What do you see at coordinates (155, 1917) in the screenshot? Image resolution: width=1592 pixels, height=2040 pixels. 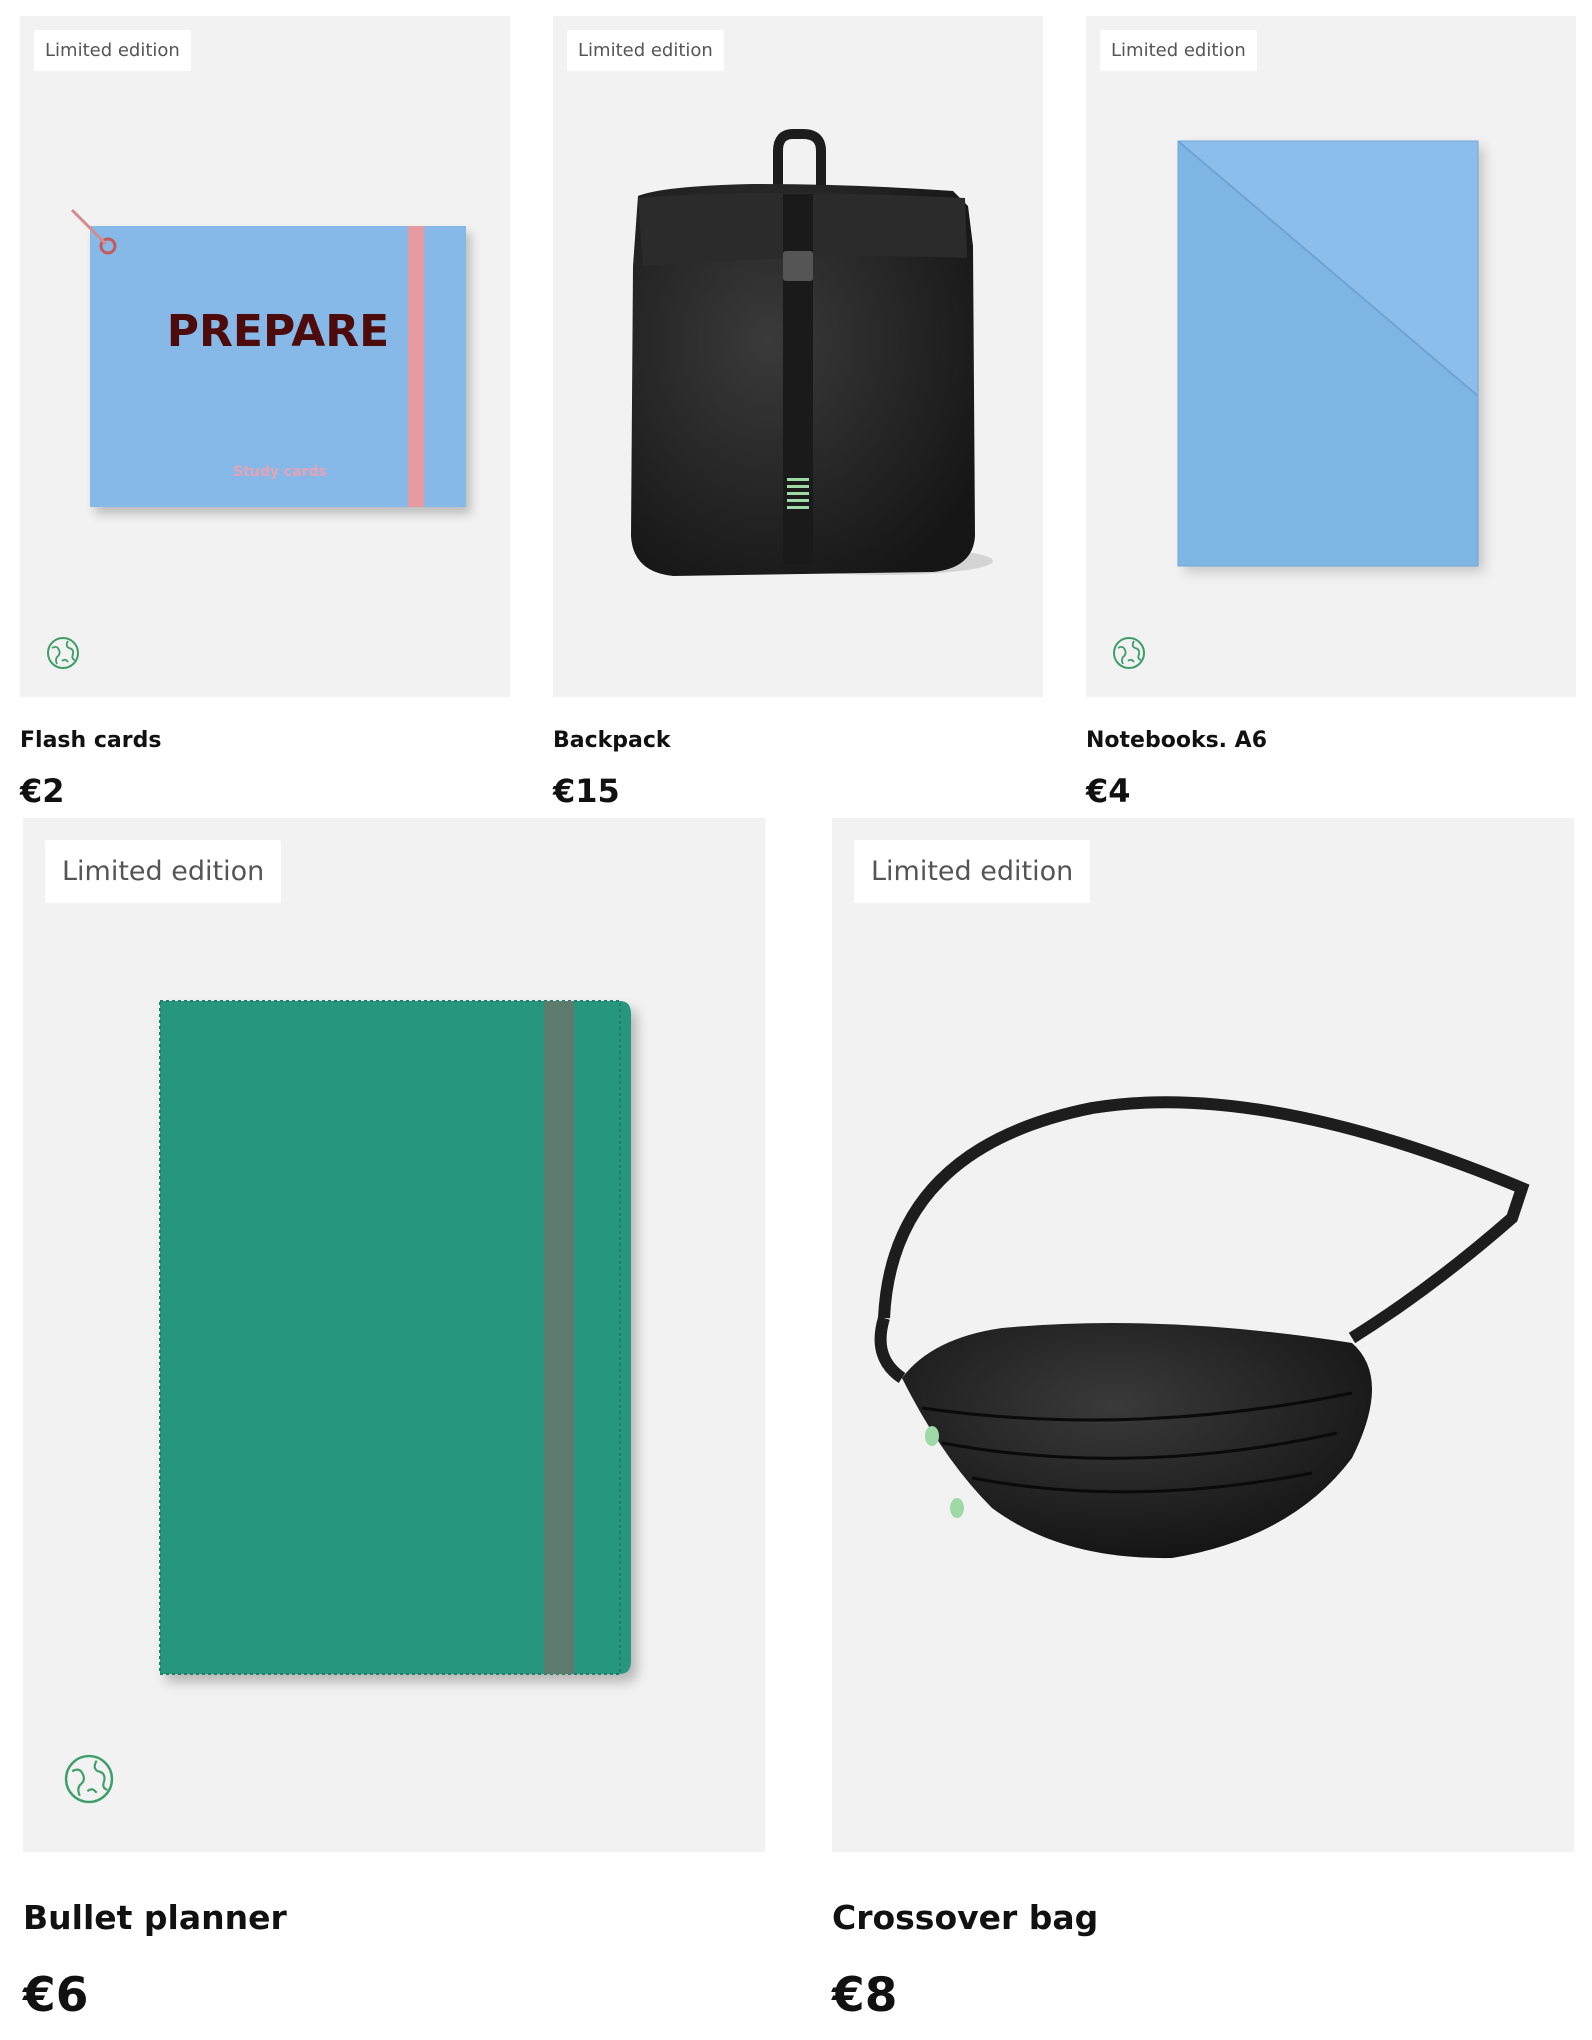 I see `product-name-bullet-planner: Bullet planner` at bounding box center [155, 1917].